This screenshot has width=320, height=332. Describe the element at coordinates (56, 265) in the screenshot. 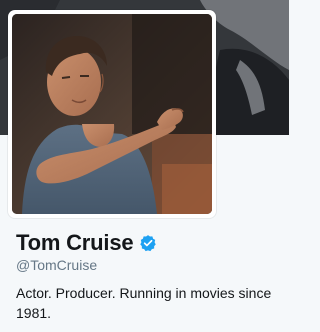

I see `profile-screen-name: @TomCruise` at that location.